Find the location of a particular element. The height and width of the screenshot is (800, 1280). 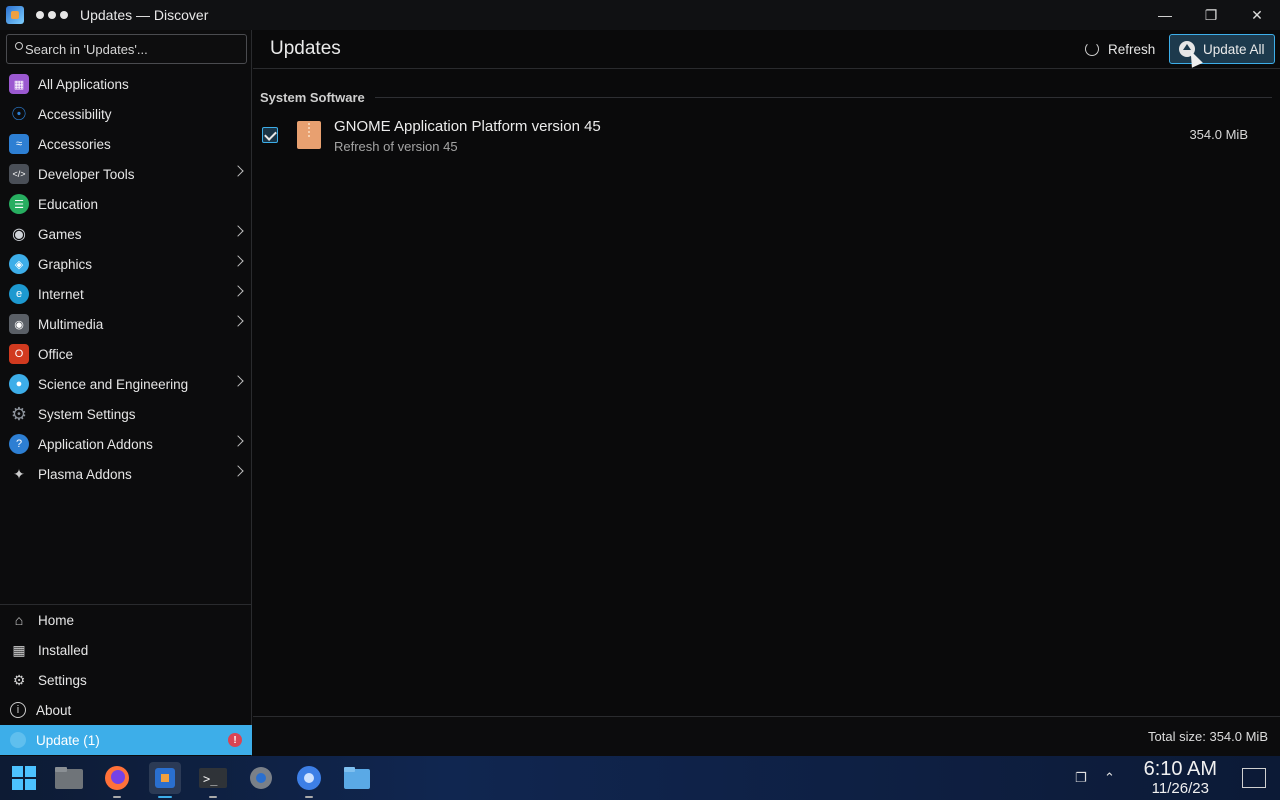

category-plasma-addons: ✦ Plasma Addons is located at coordinates (126, 474).